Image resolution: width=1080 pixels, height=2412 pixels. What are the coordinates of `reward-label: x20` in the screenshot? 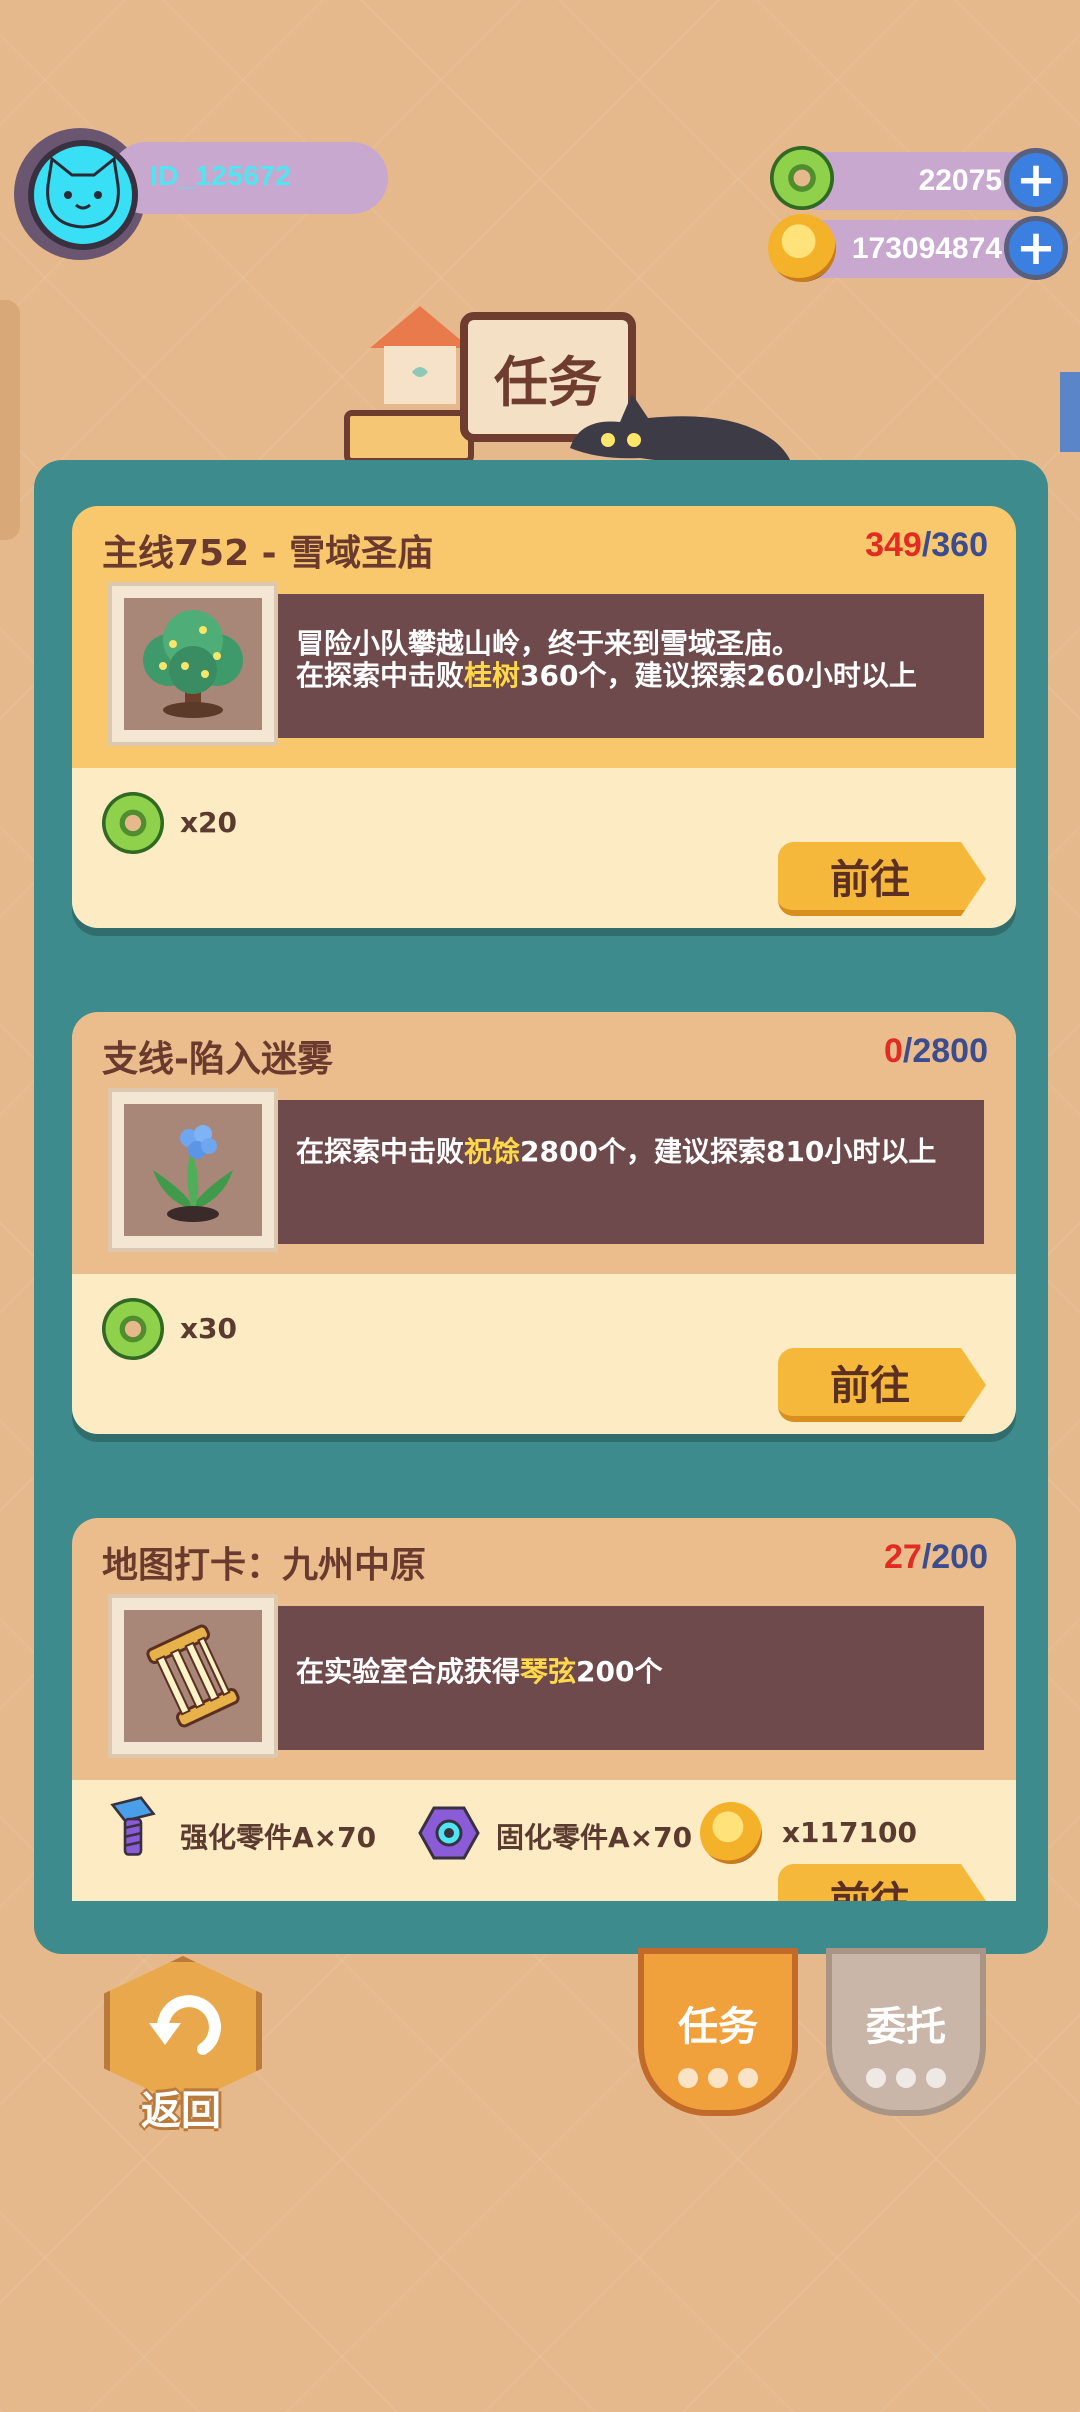 It's located at (209, 822).